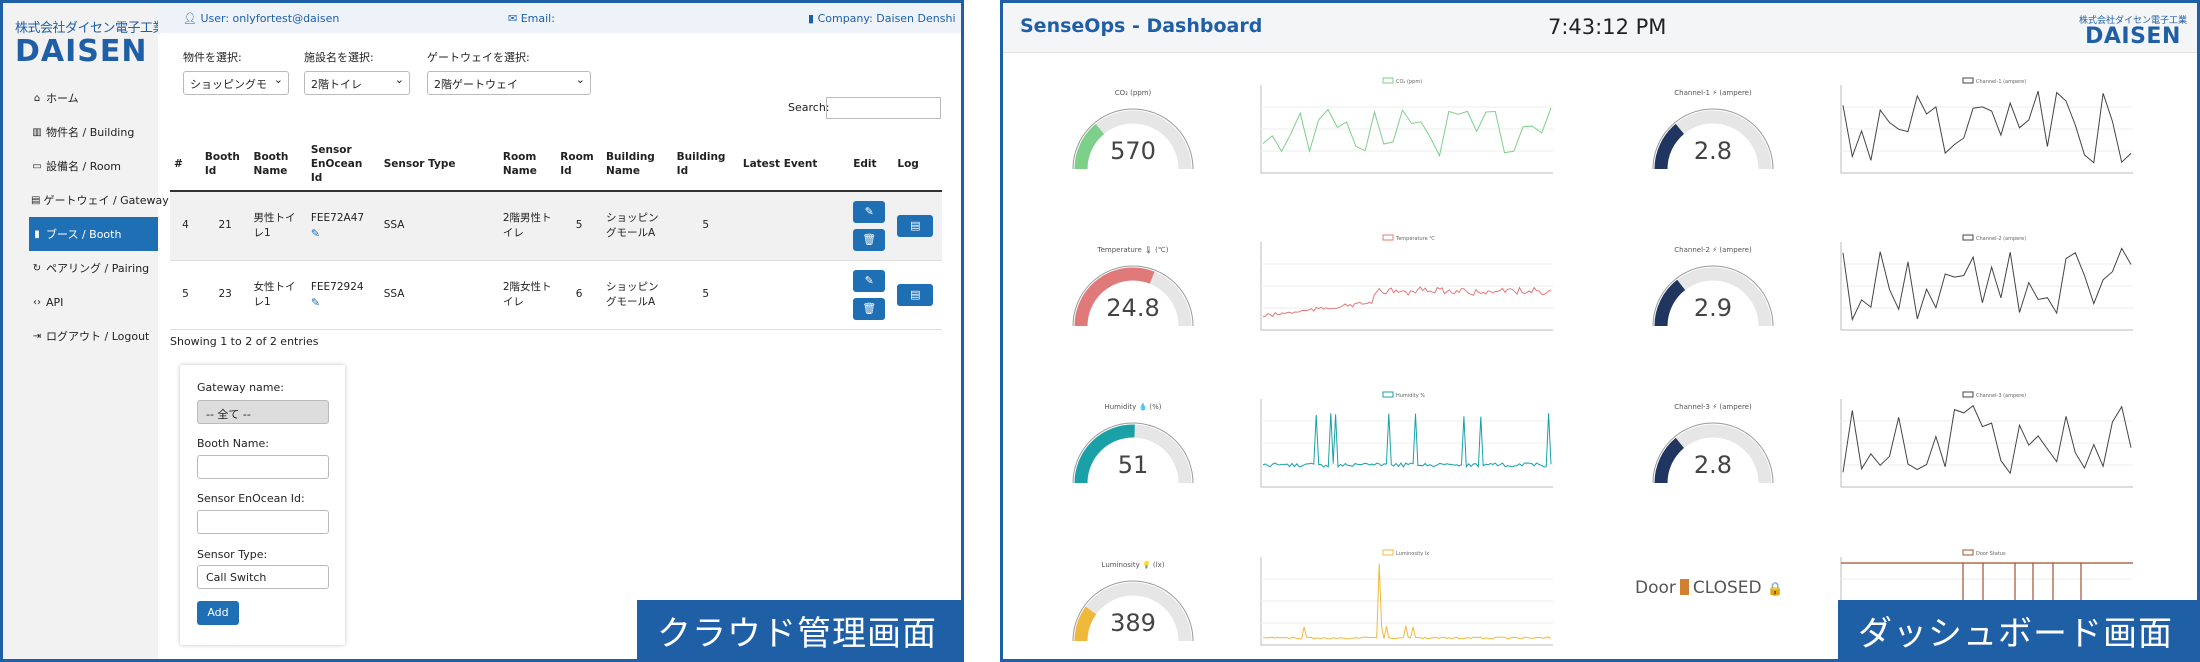  I want to click on cell-no: 4, so click(185, 226).